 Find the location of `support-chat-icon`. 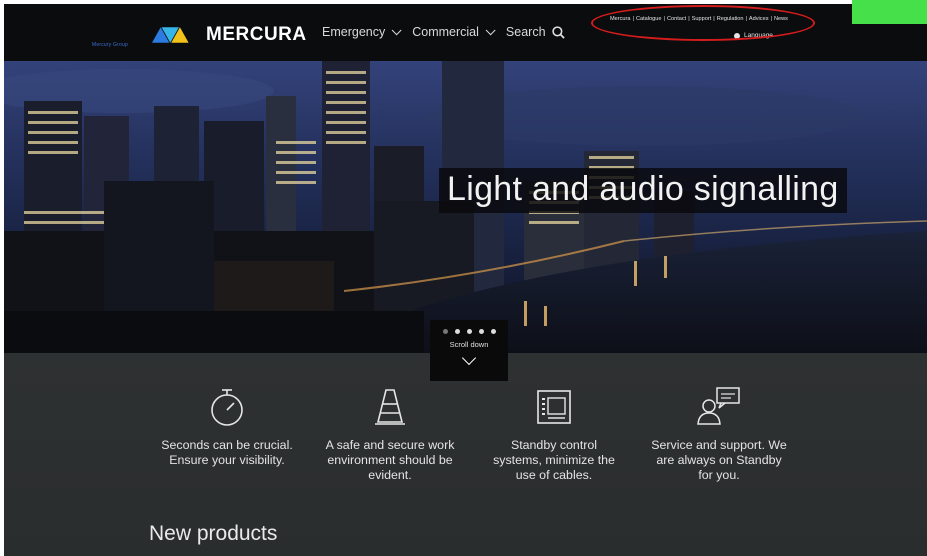

support-chat-icon is located at coordinates (718, 406).